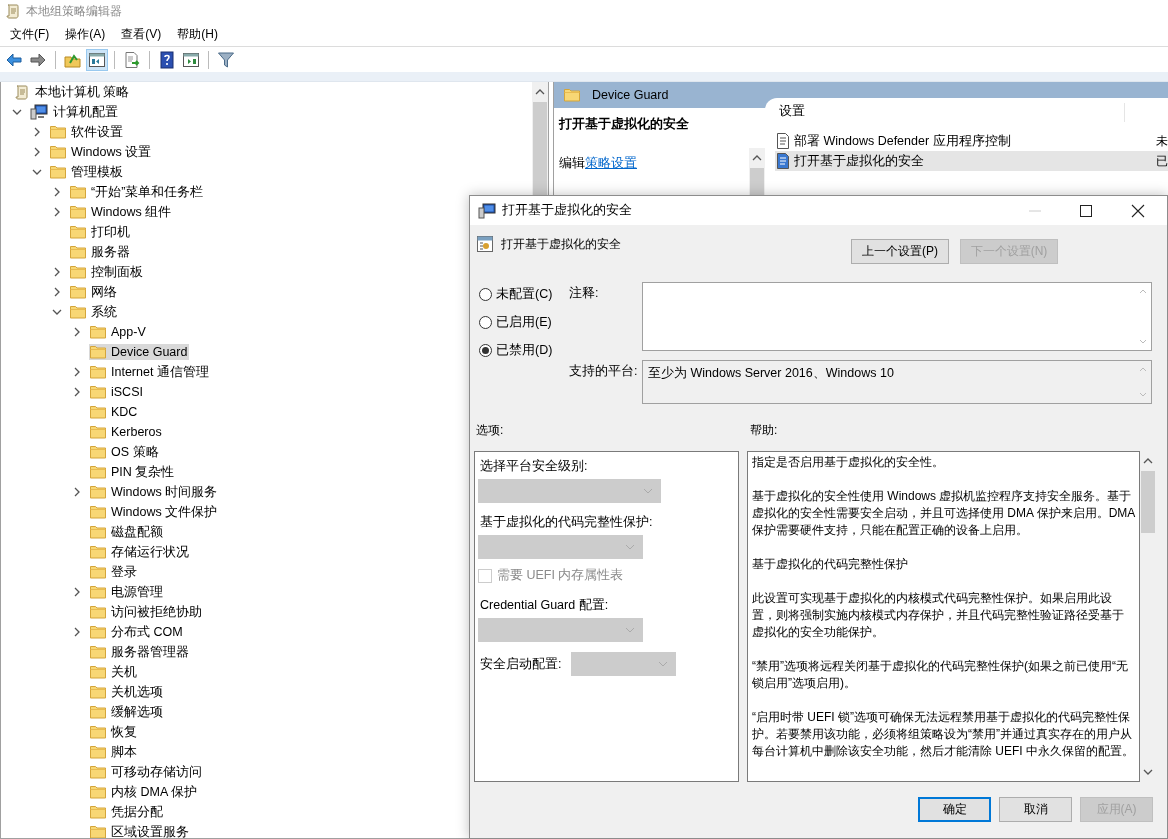  Describe the element at coordinates (127, 692) in the screenshot. I see `tree-item: 关机选项` at that location.